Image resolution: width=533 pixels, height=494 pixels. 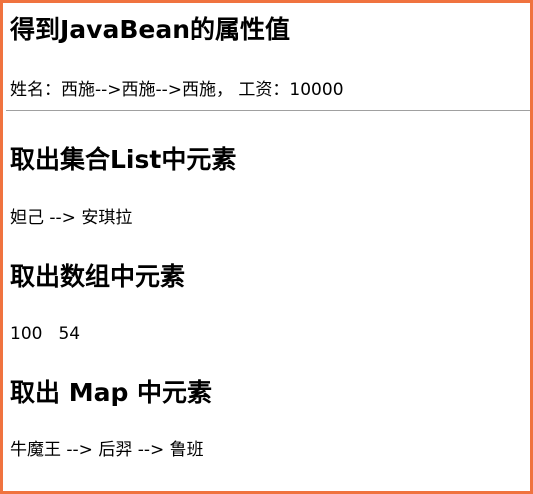 I want to click on array-element: 54, so click(x=69, y=334).